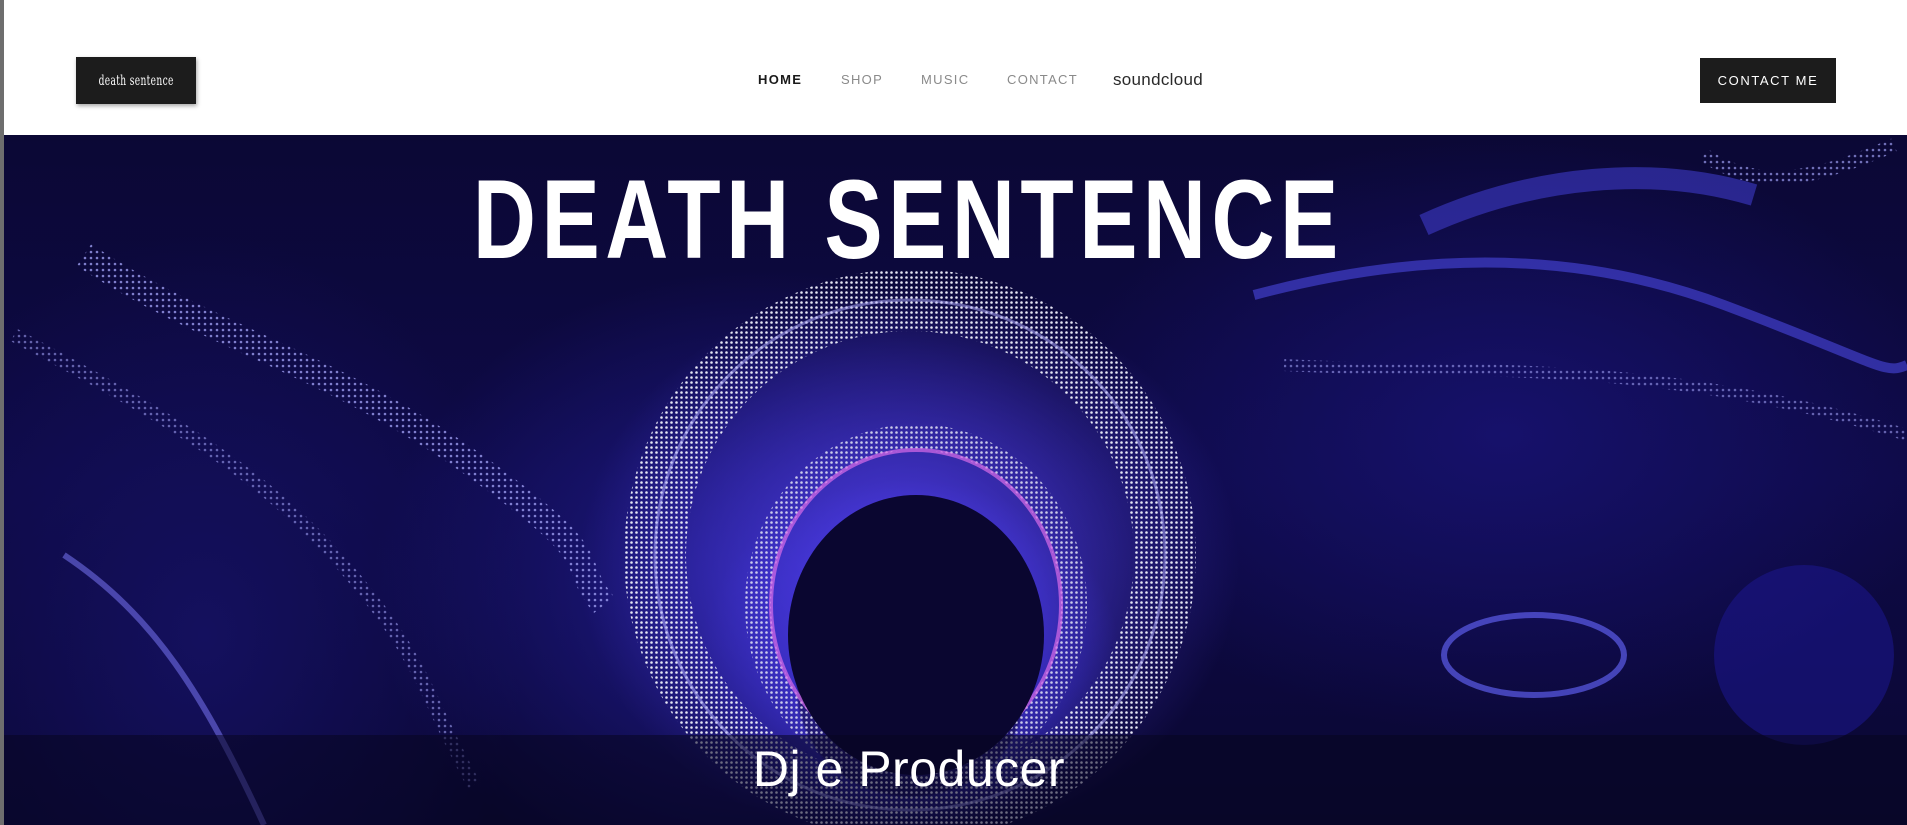 Image resolution: width=1907 pixels, height=825 pixels. Describe the element at coordinates (908, 219) in the screenshot. I see `hero-title: DEATH SENTENCE` at that location.